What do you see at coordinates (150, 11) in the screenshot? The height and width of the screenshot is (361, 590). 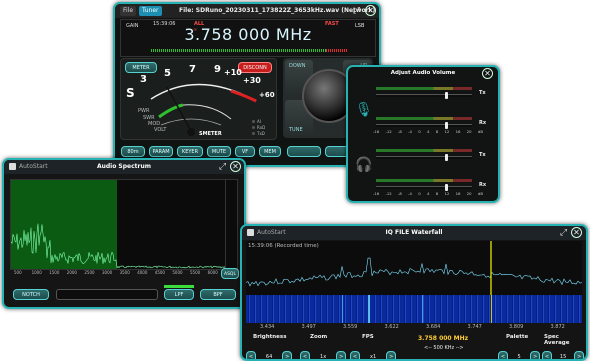 I see `tab-tuner: Tuner` at bounding box center [150, 11].